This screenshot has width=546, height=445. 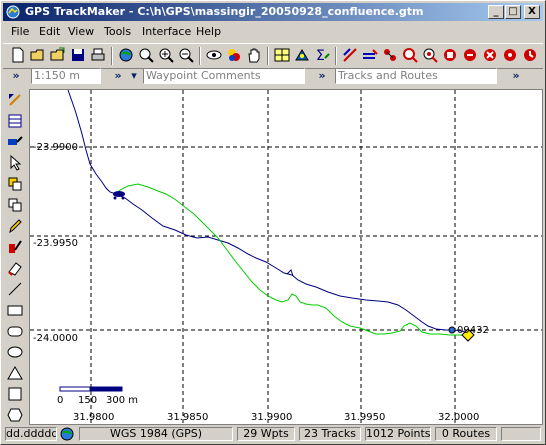 I want to click on y-axis-label: -24.0000, so click(x=55, y=338).